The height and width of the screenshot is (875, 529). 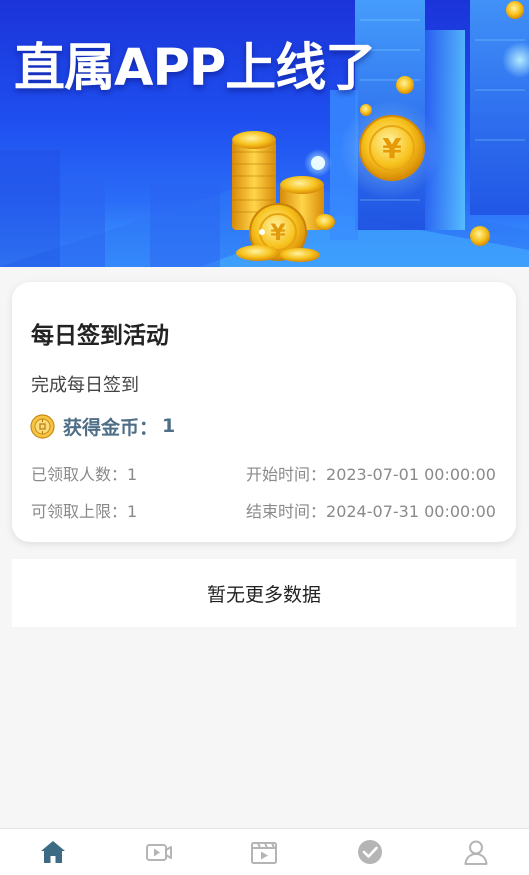 I want to click on limit-label: 可领取上限：, so click(x=79, y=511).